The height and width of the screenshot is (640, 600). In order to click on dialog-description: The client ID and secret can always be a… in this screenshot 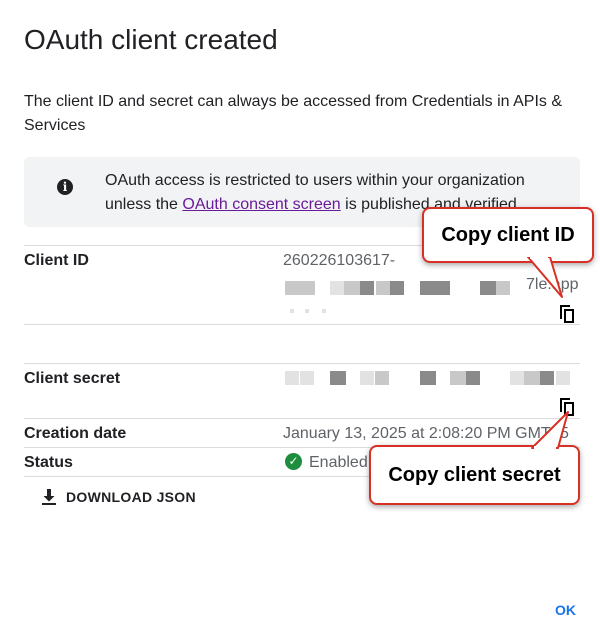, I will do `click(293, 113)`.